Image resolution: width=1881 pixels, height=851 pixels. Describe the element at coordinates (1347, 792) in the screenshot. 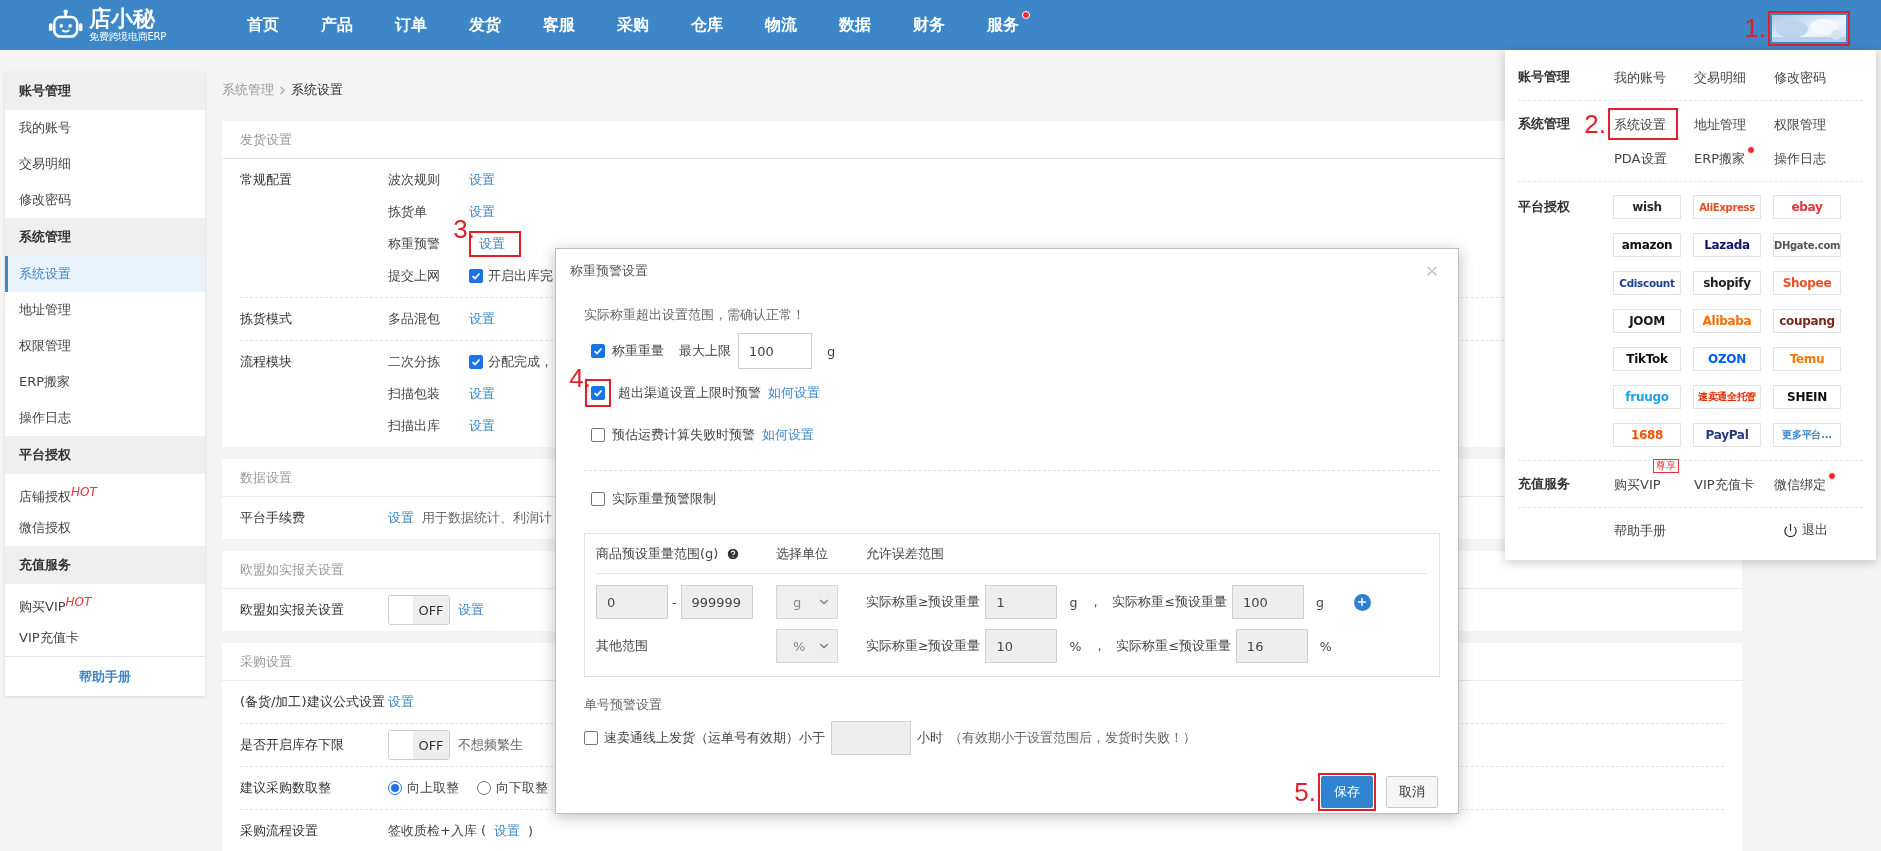

I see `save-button: 保存` at that location.